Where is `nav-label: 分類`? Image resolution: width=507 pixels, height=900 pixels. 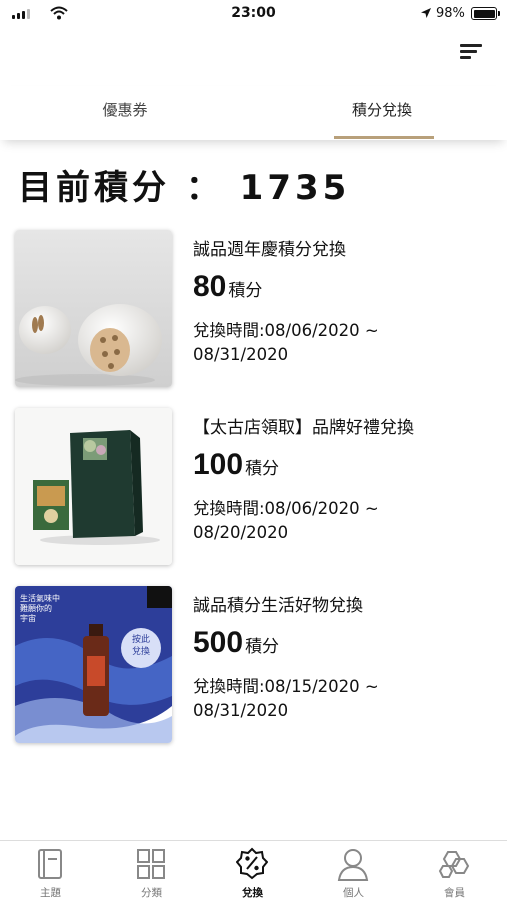 nav-label: 分類 is located at coordinates (151, 893).